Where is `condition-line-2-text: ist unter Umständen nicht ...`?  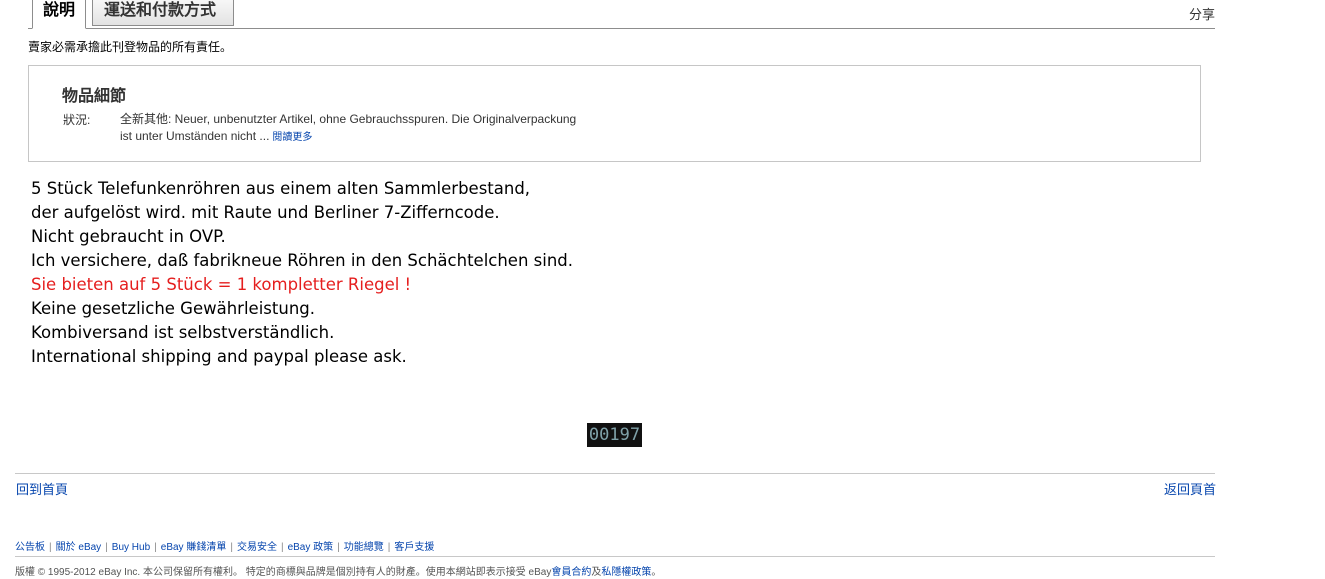
condition-line-2-text: ist unter Umständen nicht ... is located at coordinates (195, 136).